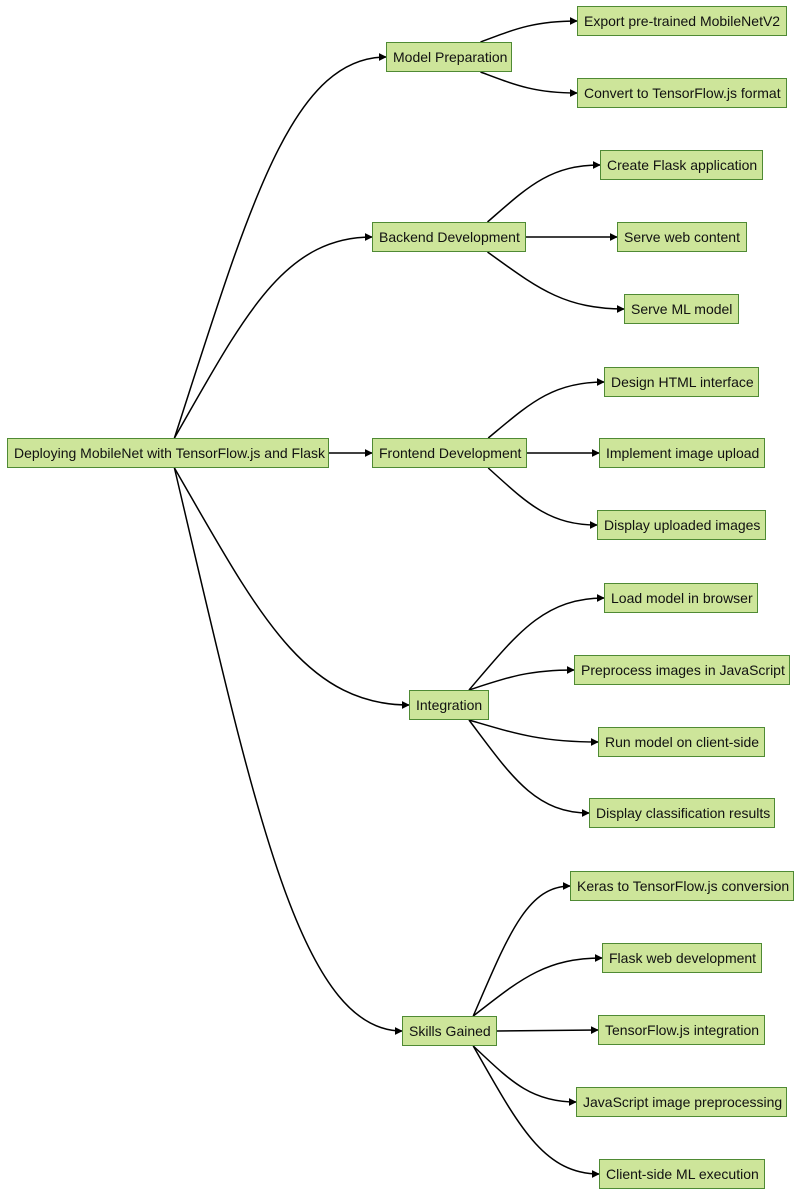  What do you see at coordinates (682, 886) in the screenshot?
I see `node-keras-to-tfjs-conversion: Keras to TensorFlow.js conversion` at bounding box center [682, 886].